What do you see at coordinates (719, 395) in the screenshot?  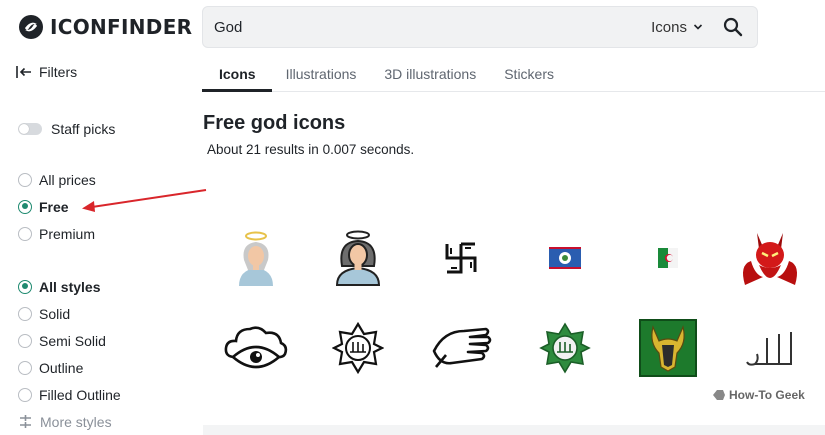 I see `howtogeek-logo-icon` at bounding box center [719, 395].